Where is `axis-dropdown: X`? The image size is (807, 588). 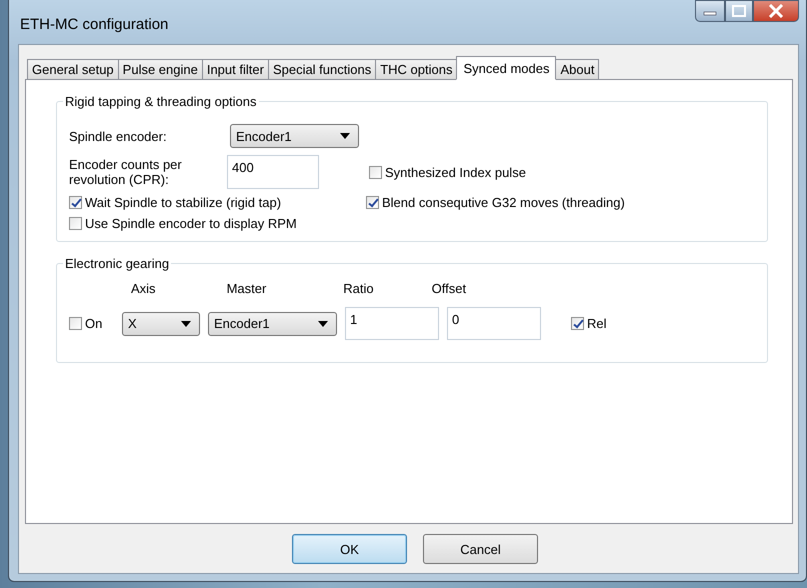
axis-dropdown: X is located at coordinates (161, 324).